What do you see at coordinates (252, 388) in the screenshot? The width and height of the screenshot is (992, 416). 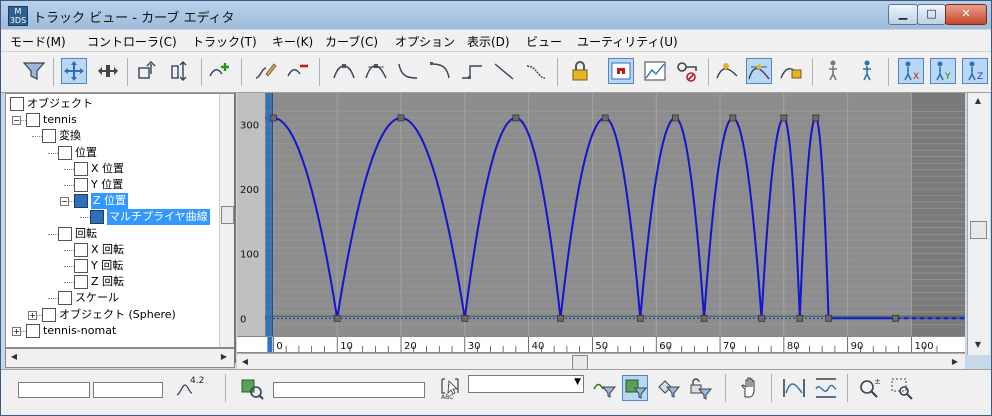 I see `zoom-selected-object-icon` at bounding box center [252, 388].